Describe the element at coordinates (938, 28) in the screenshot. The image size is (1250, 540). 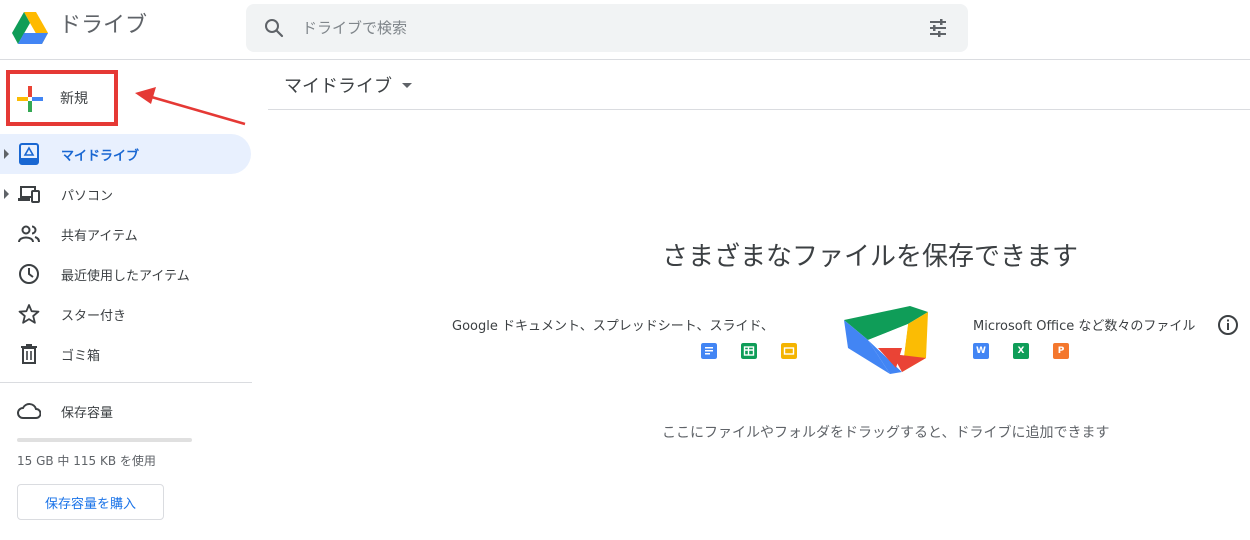
I see `search-options-icon` at that location.